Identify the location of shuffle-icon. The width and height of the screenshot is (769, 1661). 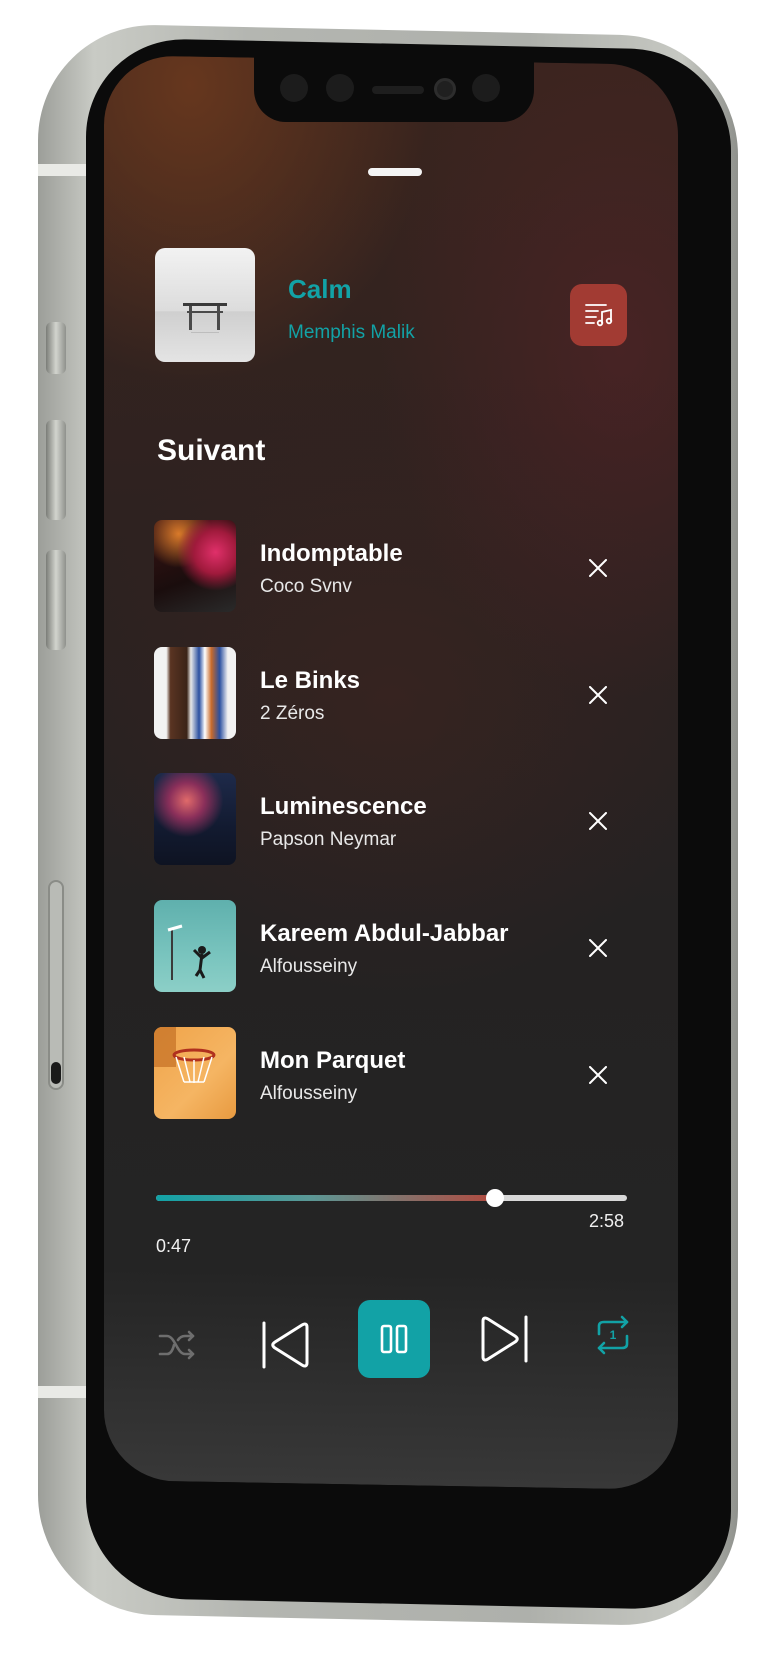
(176, 1345).